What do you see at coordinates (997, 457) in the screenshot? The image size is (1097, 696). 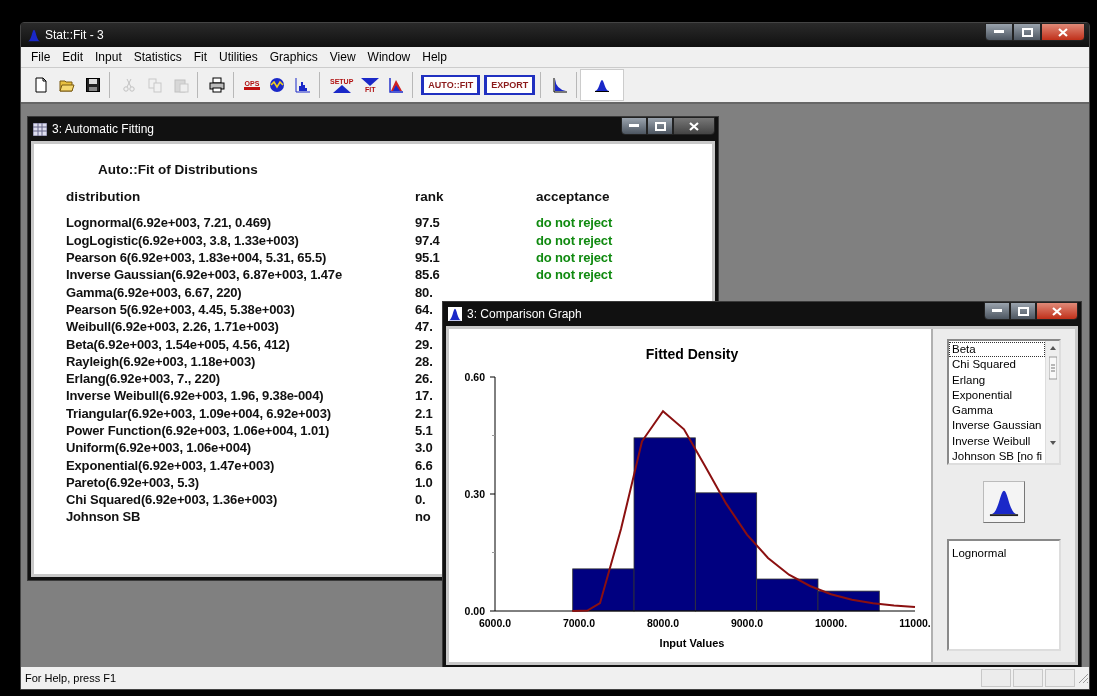 I see `list-item: Johnson SB [no fi` at bounding box center [997, 457].